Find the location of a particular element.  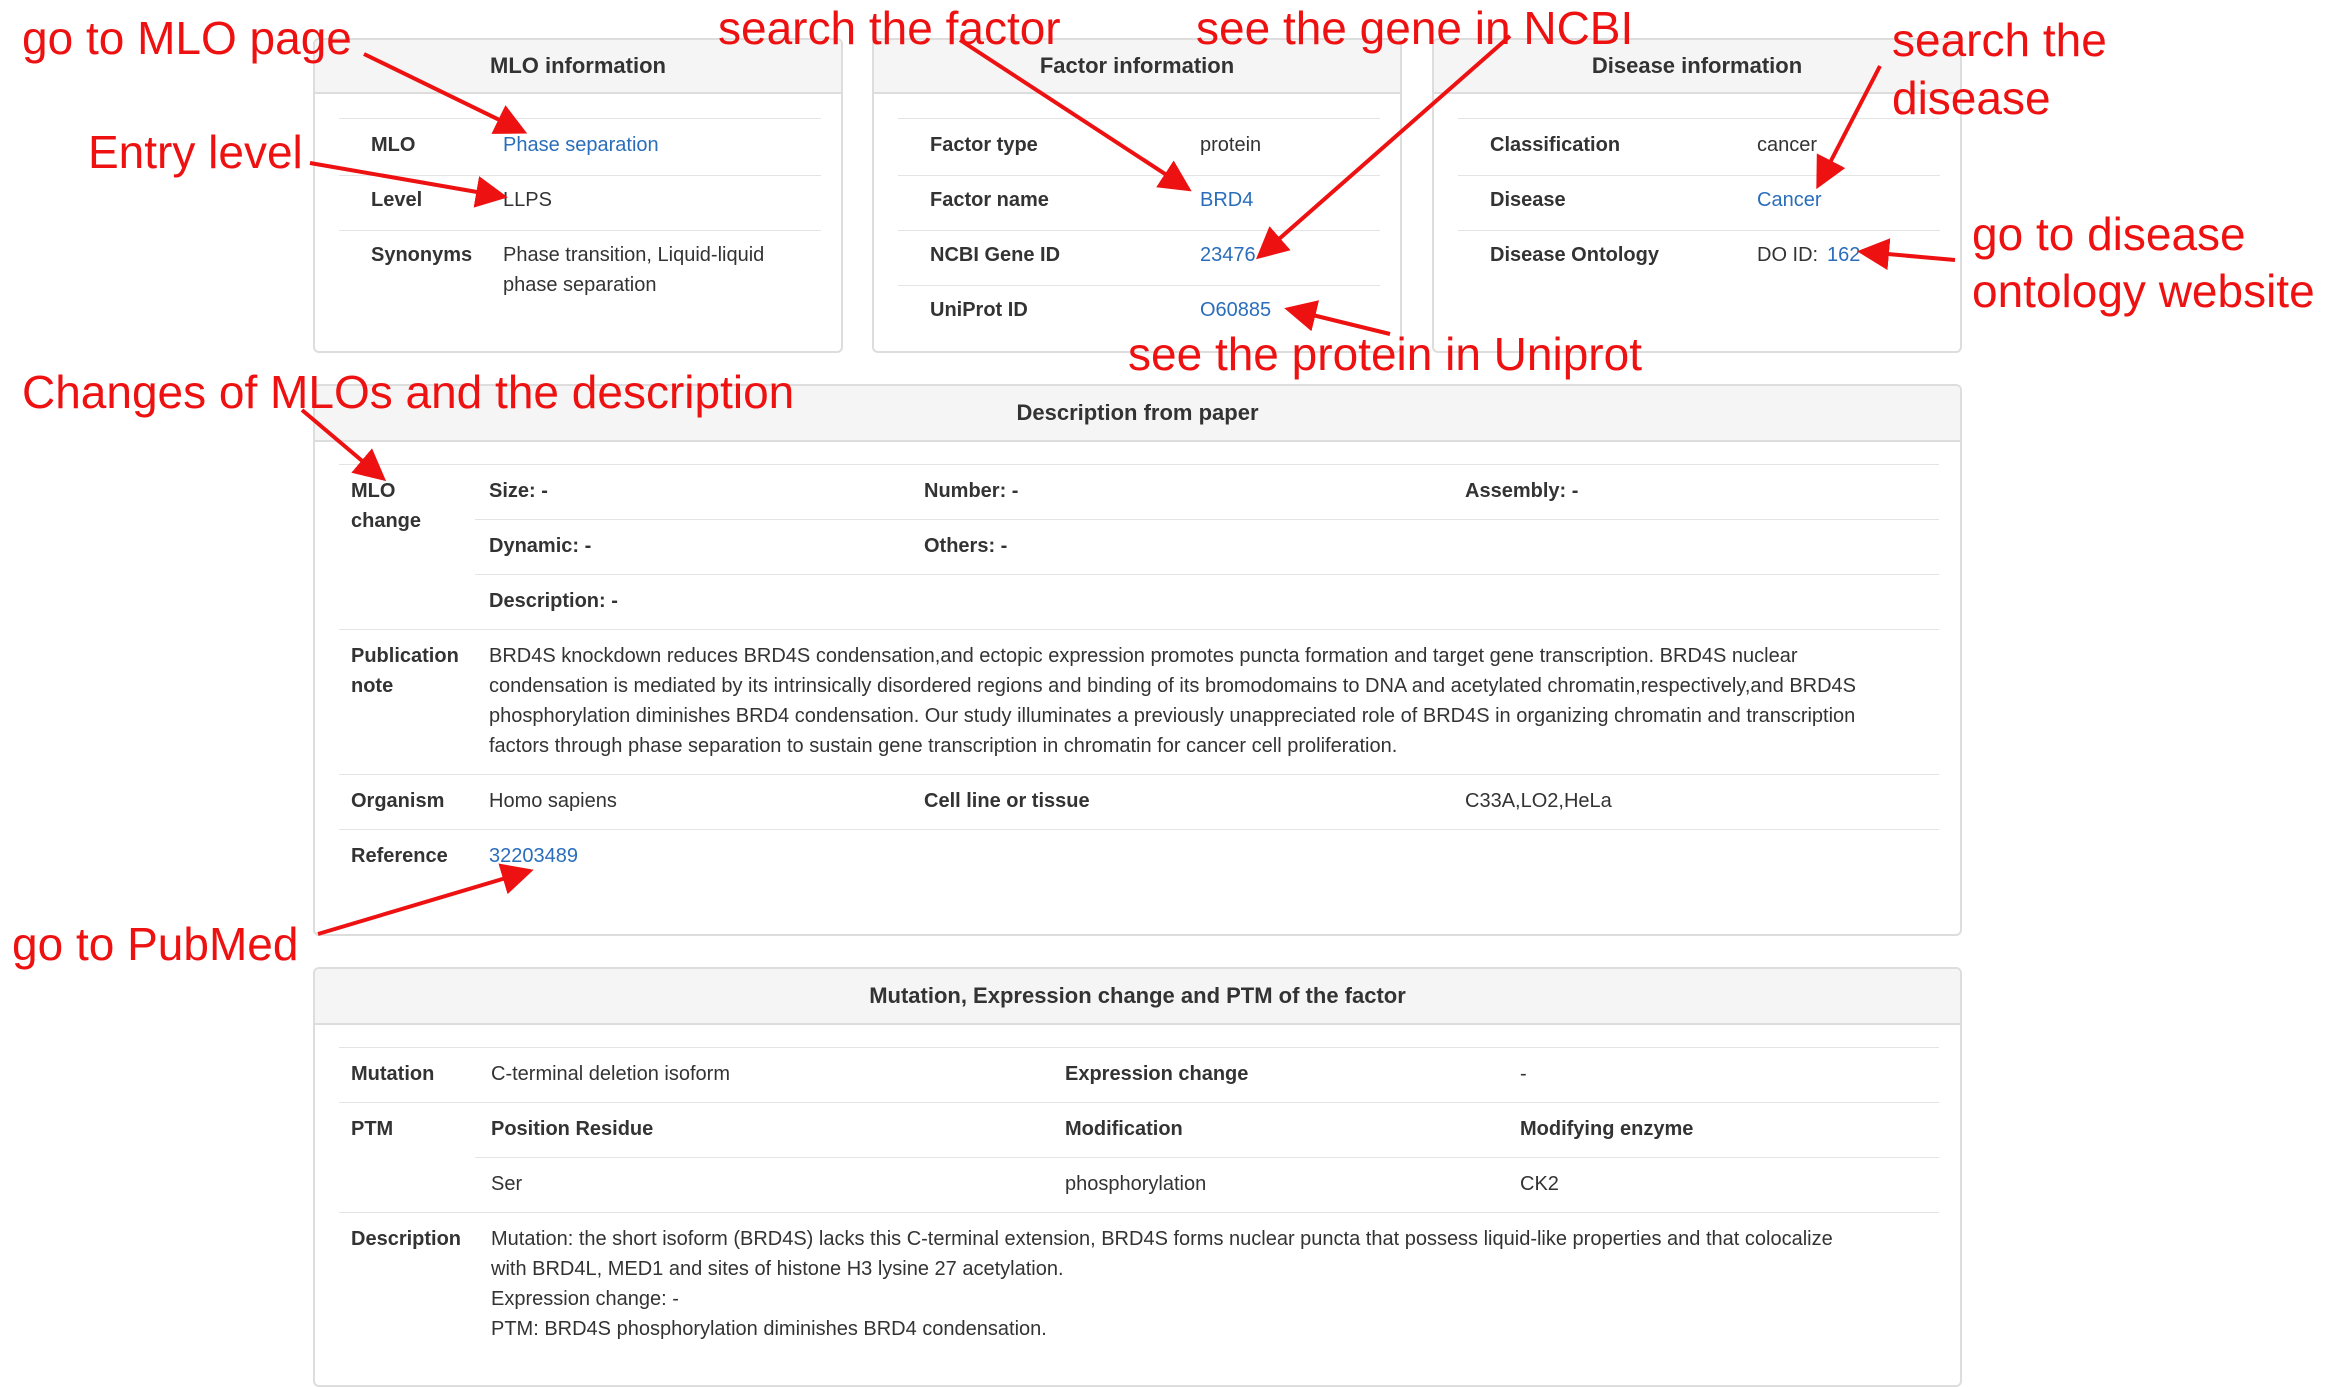

mlo-change-label-2: change is located at coordinates (386, 521).